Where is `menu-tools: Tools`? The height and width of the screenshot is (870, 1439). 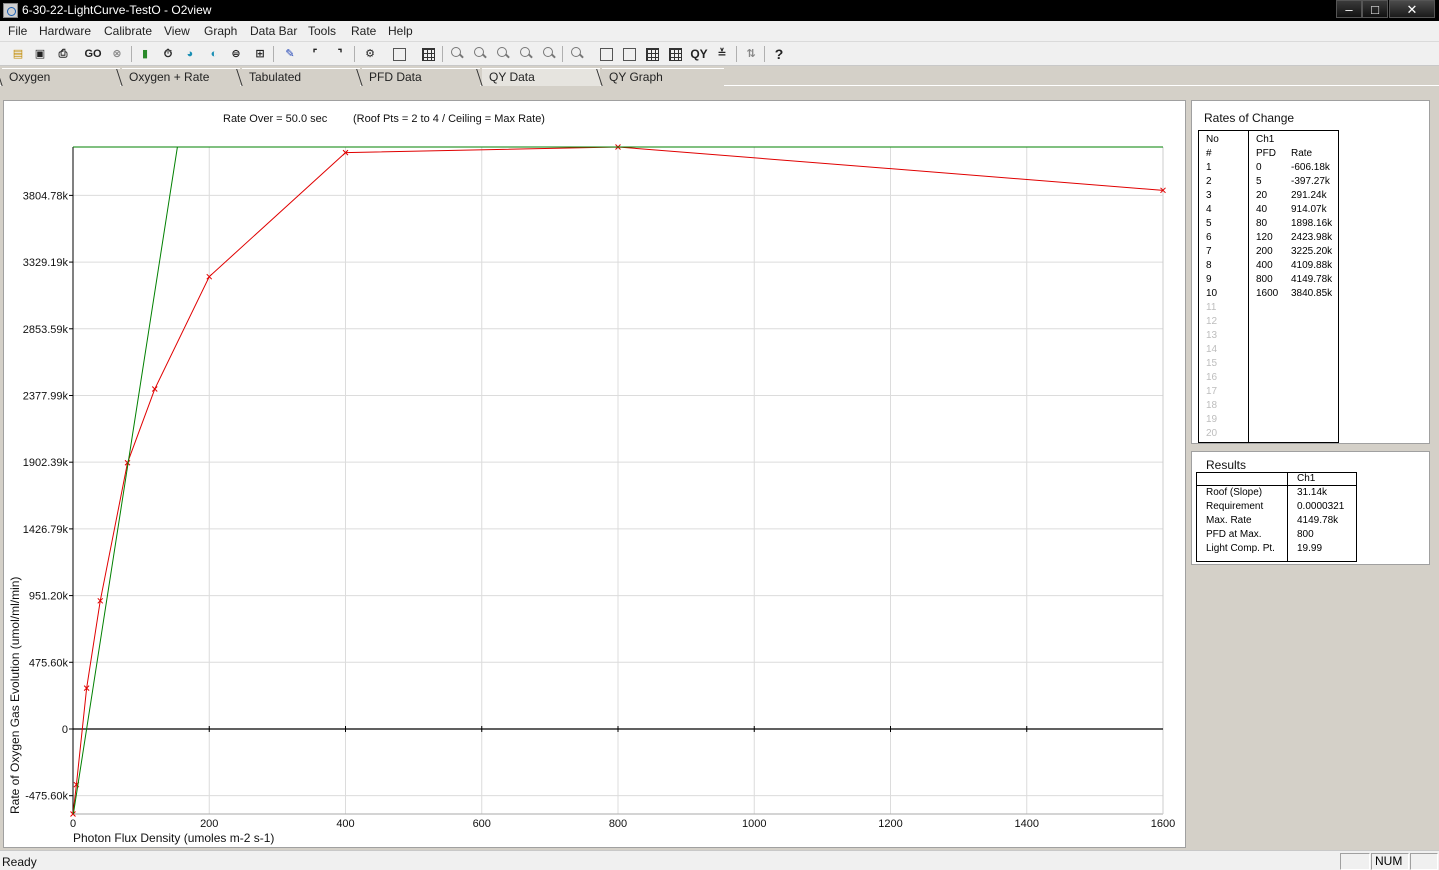
menu-tools: Tools is located at coordinates (322, 31).